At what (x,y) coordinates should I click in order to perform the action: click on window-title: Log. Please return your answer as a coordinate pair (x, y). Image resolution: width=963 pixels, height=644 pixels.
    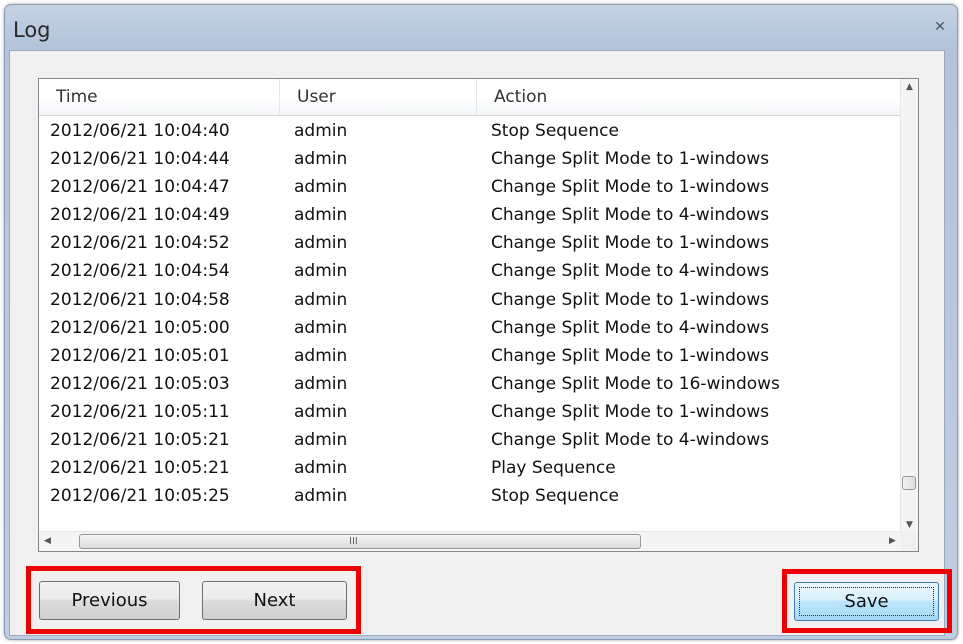
    Looking at the image, I should click on (32, 30).